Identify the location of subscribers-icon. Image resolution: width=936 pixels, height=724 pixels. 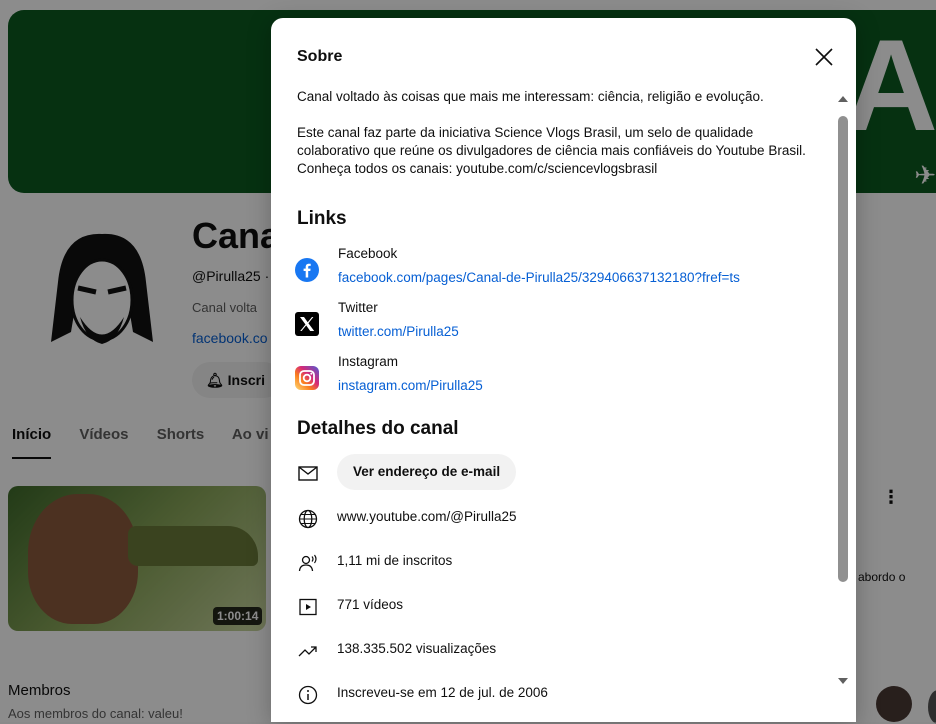
(307, 563).